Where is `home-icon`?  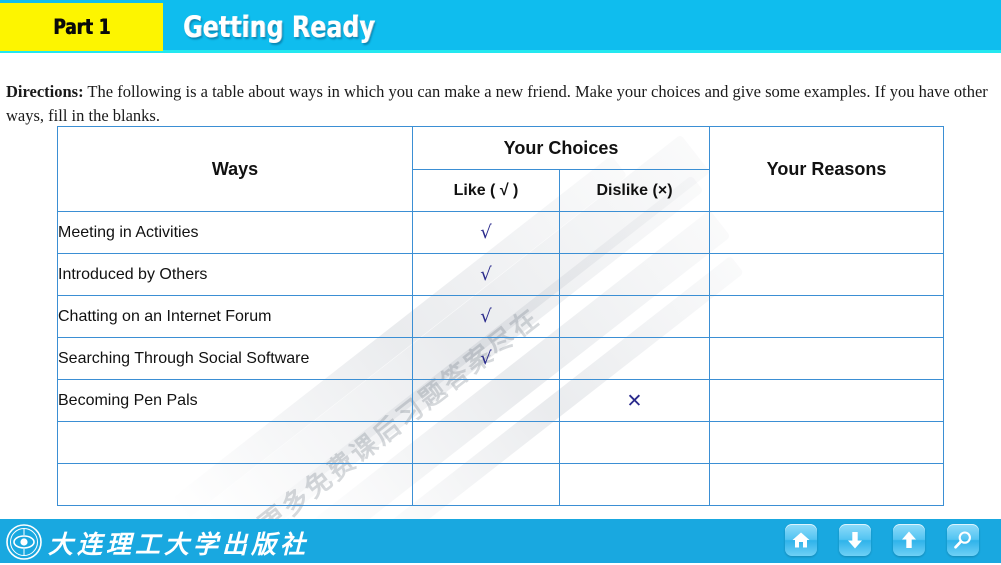
home-icon is located at coordinates (801, 540).